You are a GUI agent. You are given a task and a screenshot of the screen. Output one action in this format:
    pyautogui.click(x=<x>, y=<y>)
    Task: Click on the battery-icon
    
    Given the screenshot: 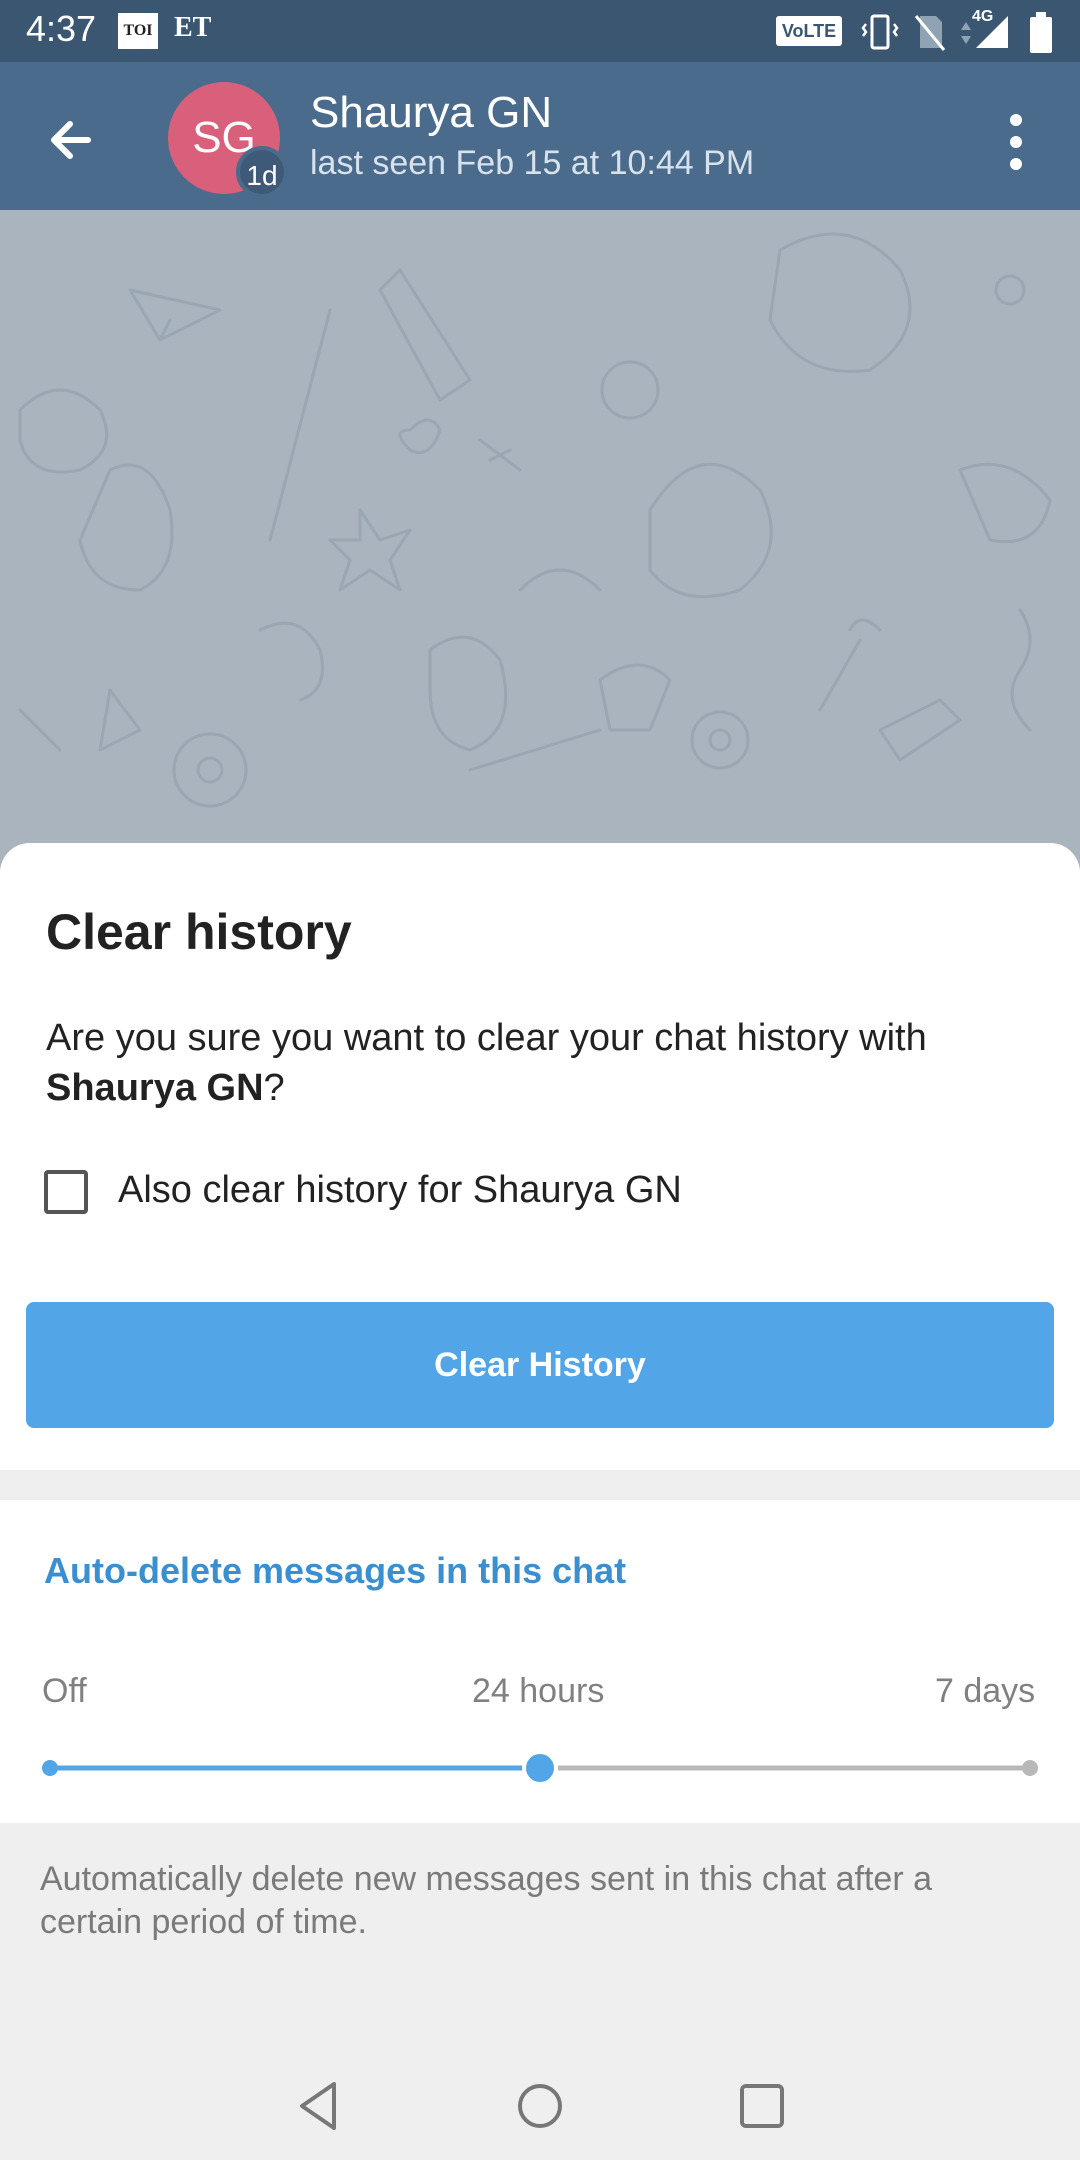 What is the action you would take?
    pyautogui.click(x=1041, y=32)
    